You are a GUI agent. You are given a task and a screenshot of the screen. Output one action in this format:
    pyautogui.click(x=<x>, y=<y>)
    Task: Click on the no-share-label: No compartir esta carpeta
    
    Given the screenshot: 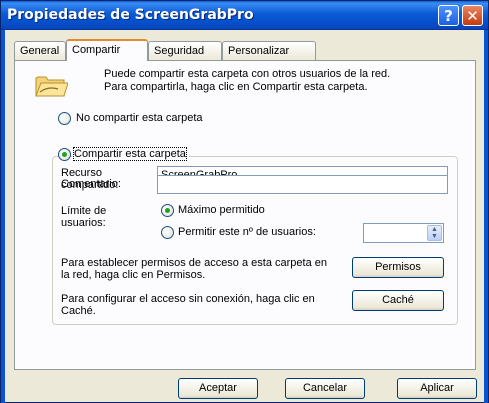 What is the action you would take?
    pyautogui.click(x=139, y=118)
    